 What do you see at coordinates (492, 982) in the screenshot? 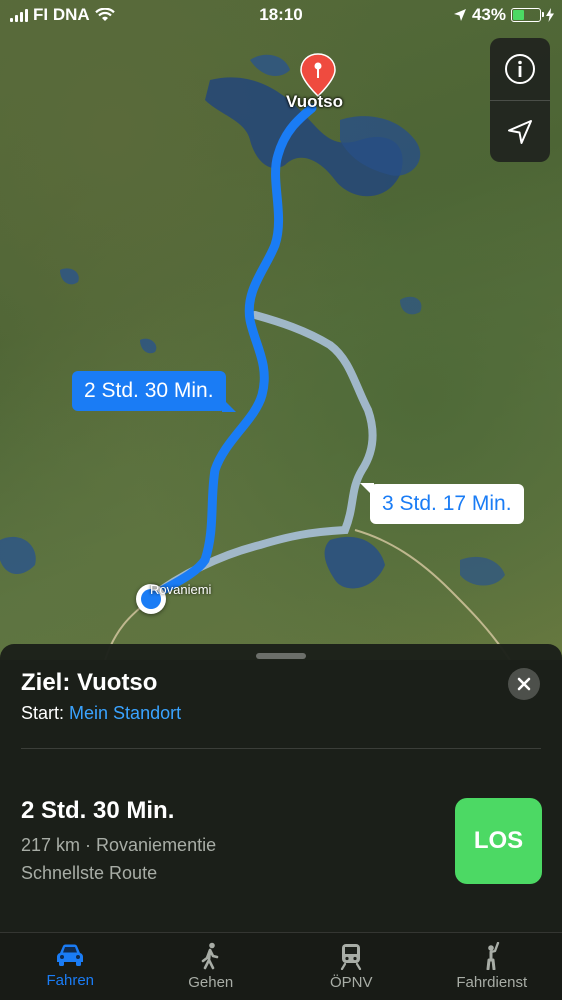
I see `tab-ride-hailing-label: Fahrdienst` at bounding box center [492, 982].